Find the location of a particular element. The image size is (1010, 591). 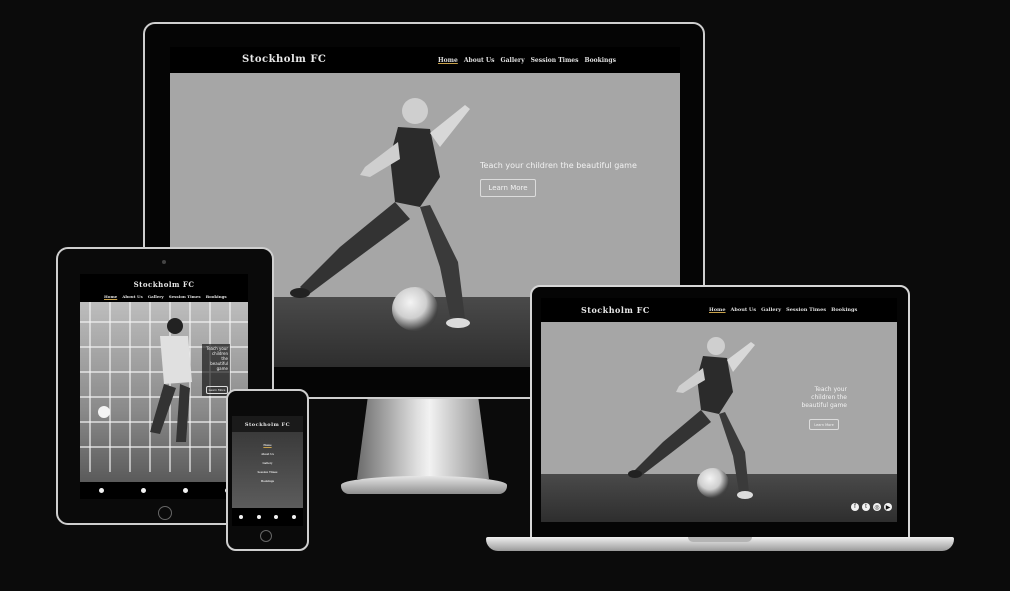

twitter-icon: t is located at coordinates (866, 507).